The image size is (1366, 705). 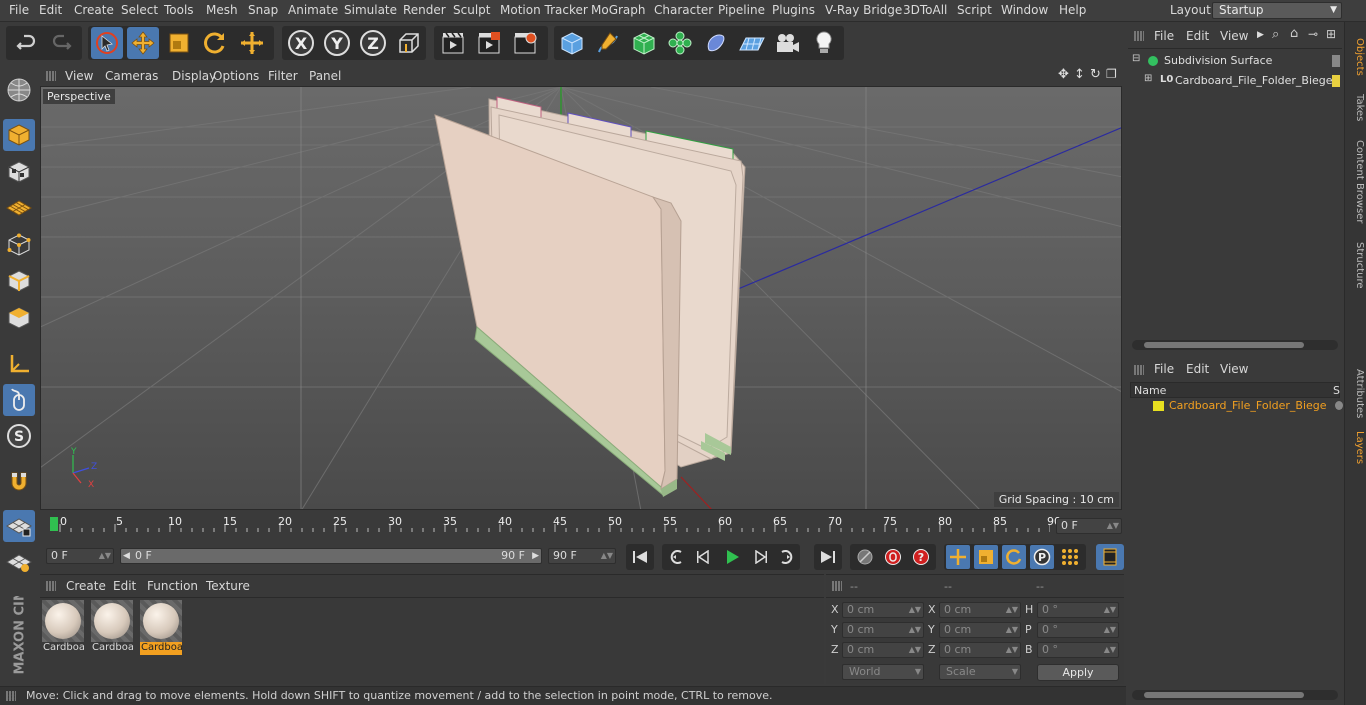 What do you see at coordinates (19, 90) in the screenshot?
I see `make-editable-icon` at bounding box center [19, 90].